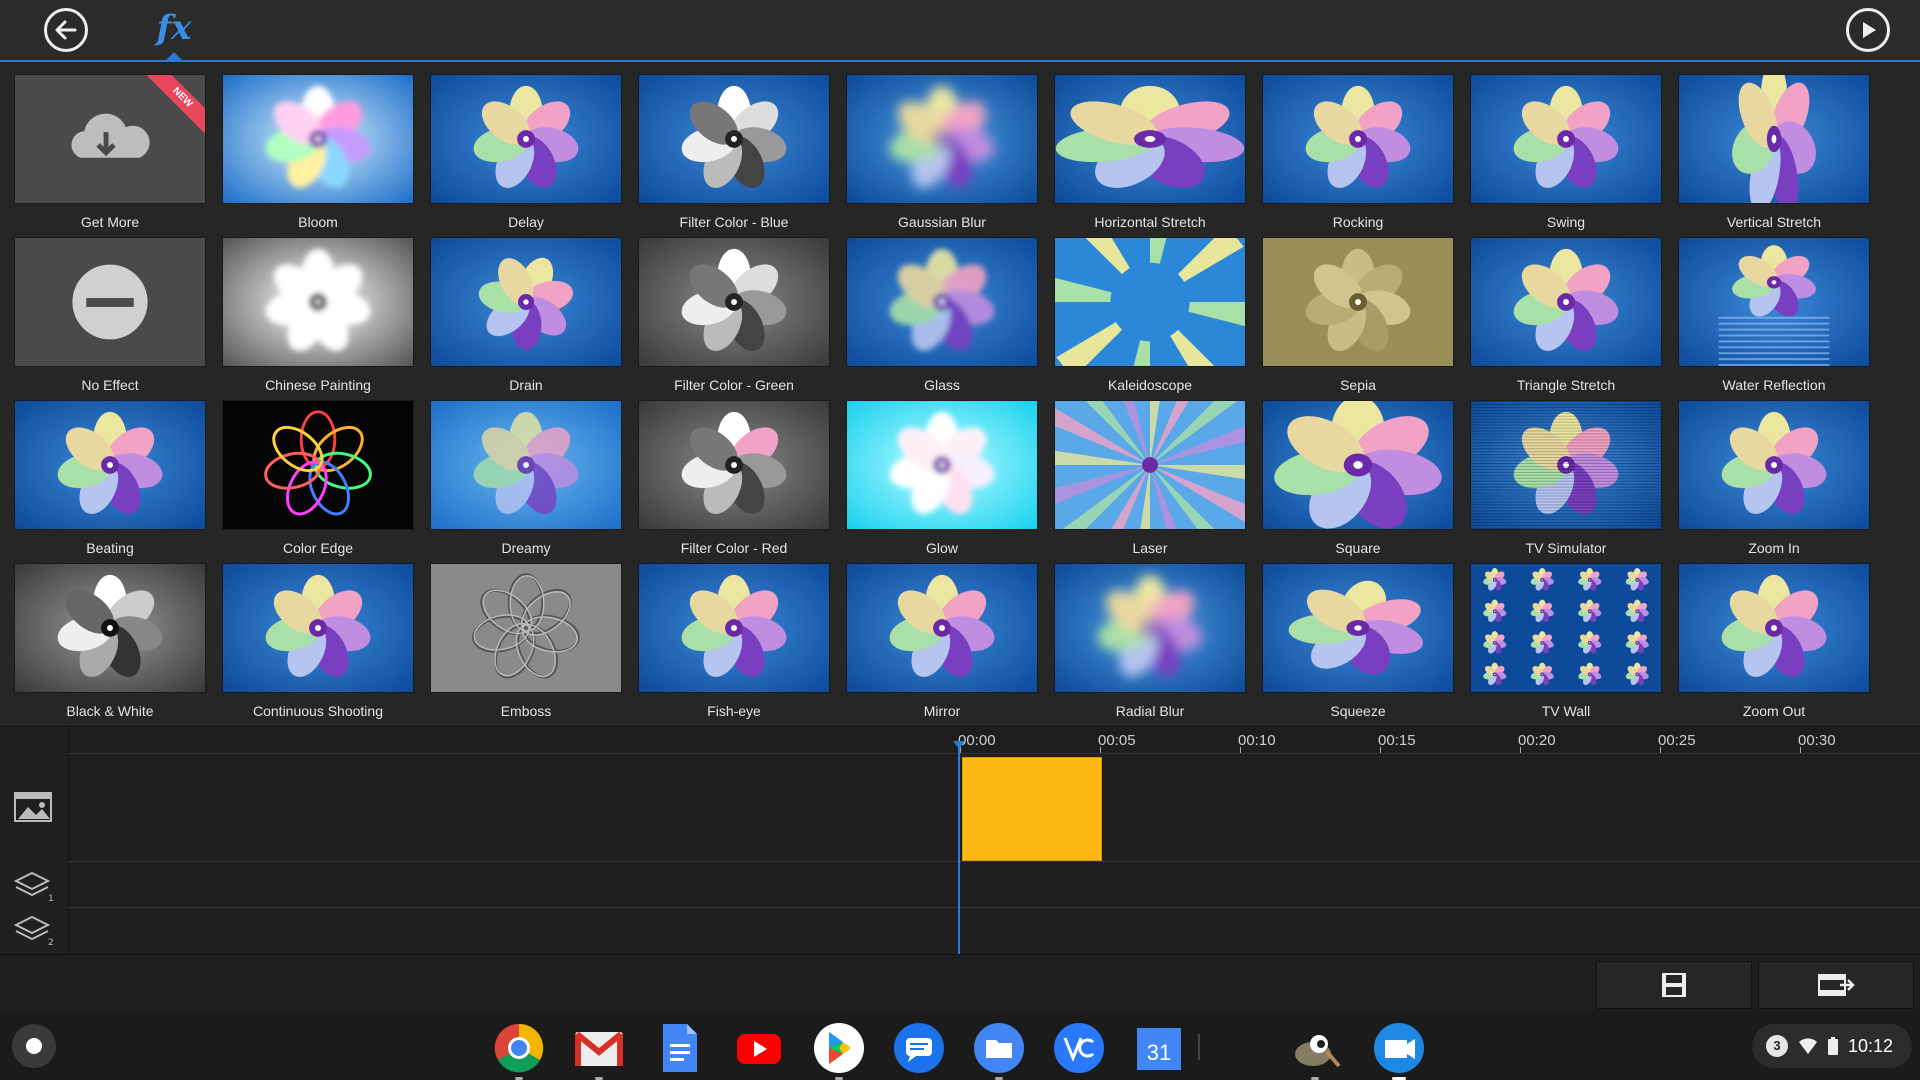  I want to click on effect-tile: Sepia, so click(1358, 318).